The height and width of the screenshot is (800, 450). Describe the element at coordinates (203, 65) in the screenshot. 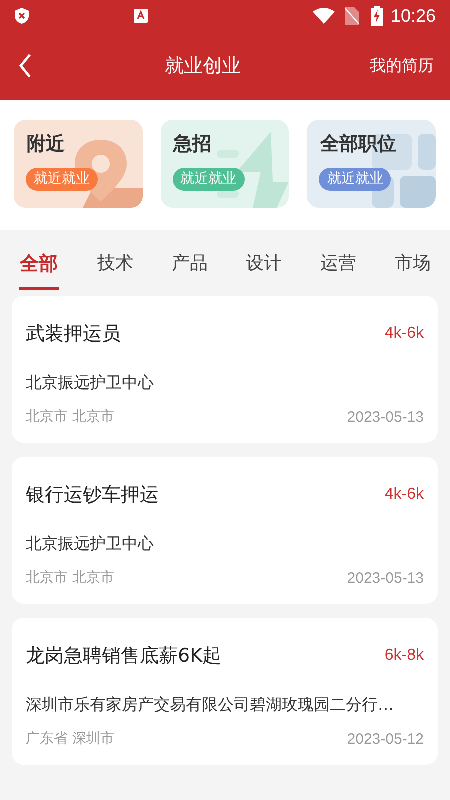

I see `page-title: 就业创业` at that location.